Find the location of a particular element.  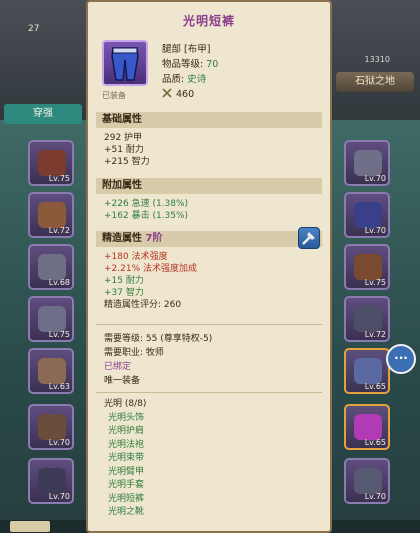

equipment-slot: Lv.68 is located at coordinates (51, 267).